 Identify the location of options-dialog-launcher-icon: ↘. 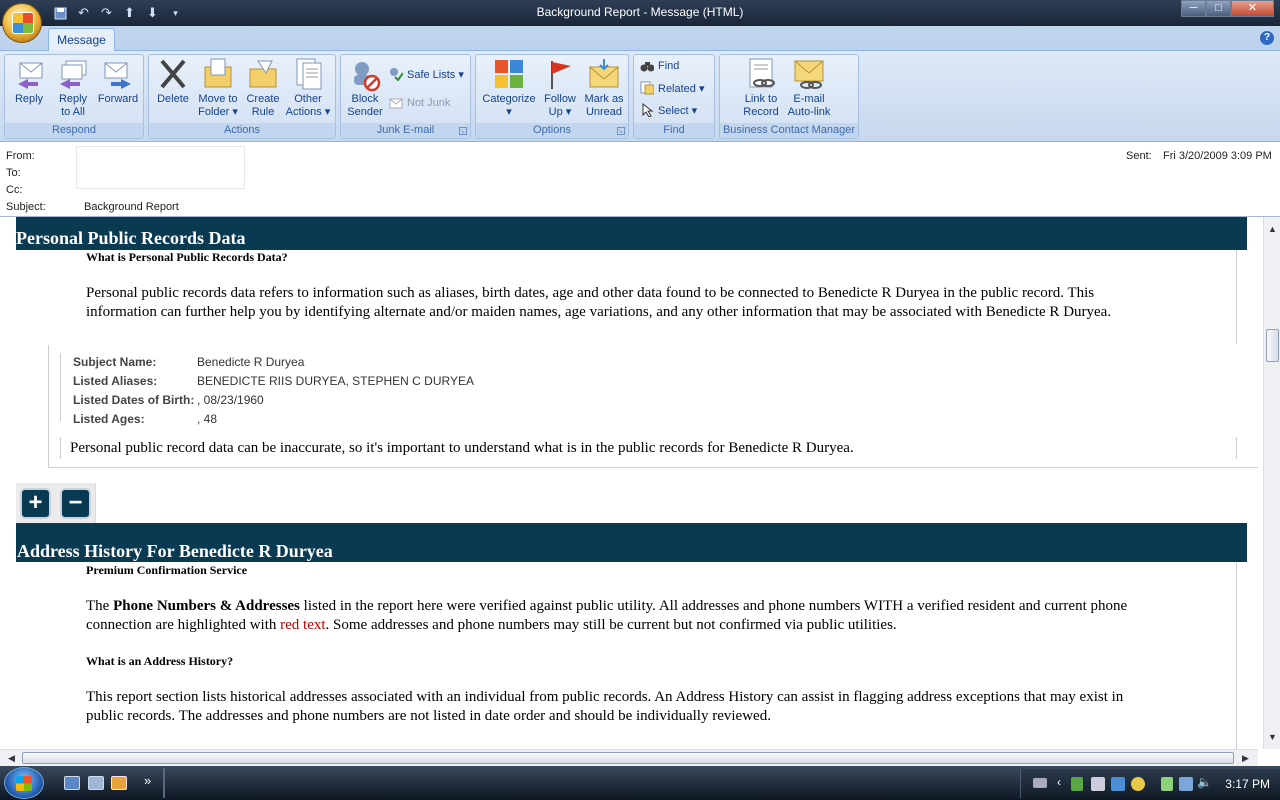
(621, 131).